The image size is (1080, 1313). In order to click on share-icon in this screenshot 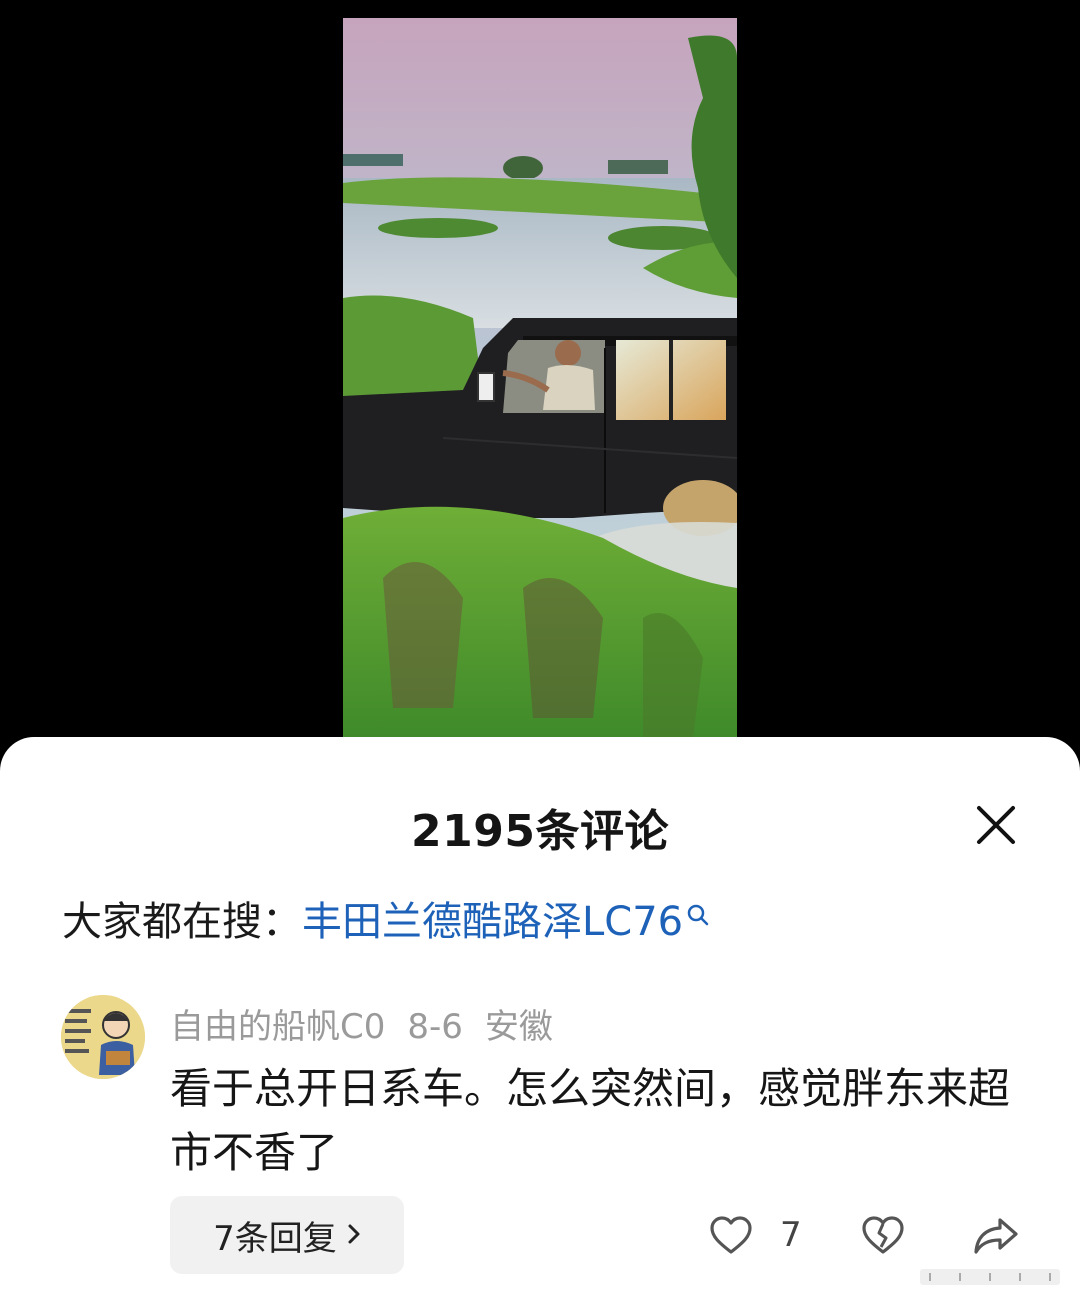, I will do `click(996, 1236)`.